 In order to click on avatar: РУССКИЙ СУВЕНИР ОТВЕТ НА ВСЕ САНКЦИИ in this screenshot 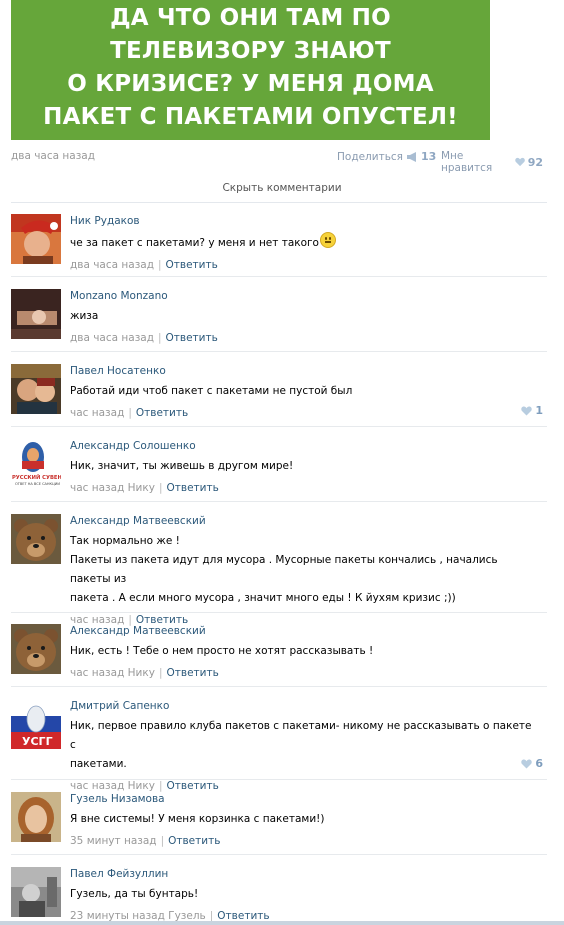, I will do `click(36, 464)`.